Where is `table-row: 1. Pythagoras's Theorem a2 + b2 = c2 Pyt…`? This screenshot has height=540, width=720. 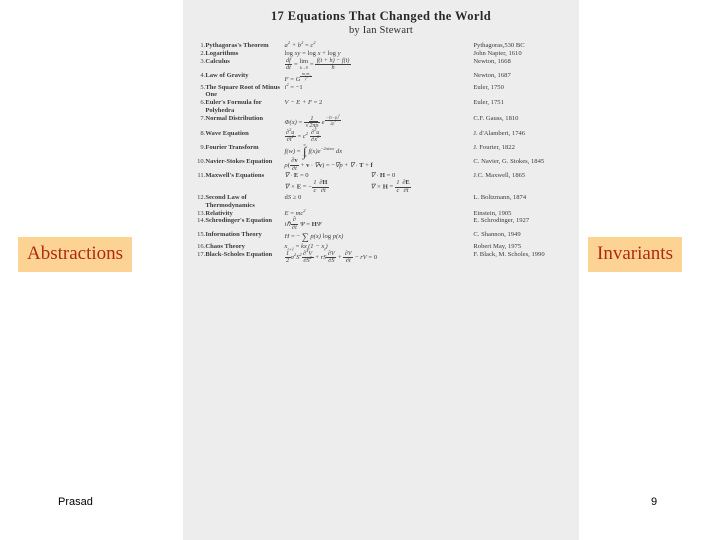 table-row: 1. Pythagoras's Theorem a2 + b2 = c2 Pyt… is located at coordinates (381, 44).